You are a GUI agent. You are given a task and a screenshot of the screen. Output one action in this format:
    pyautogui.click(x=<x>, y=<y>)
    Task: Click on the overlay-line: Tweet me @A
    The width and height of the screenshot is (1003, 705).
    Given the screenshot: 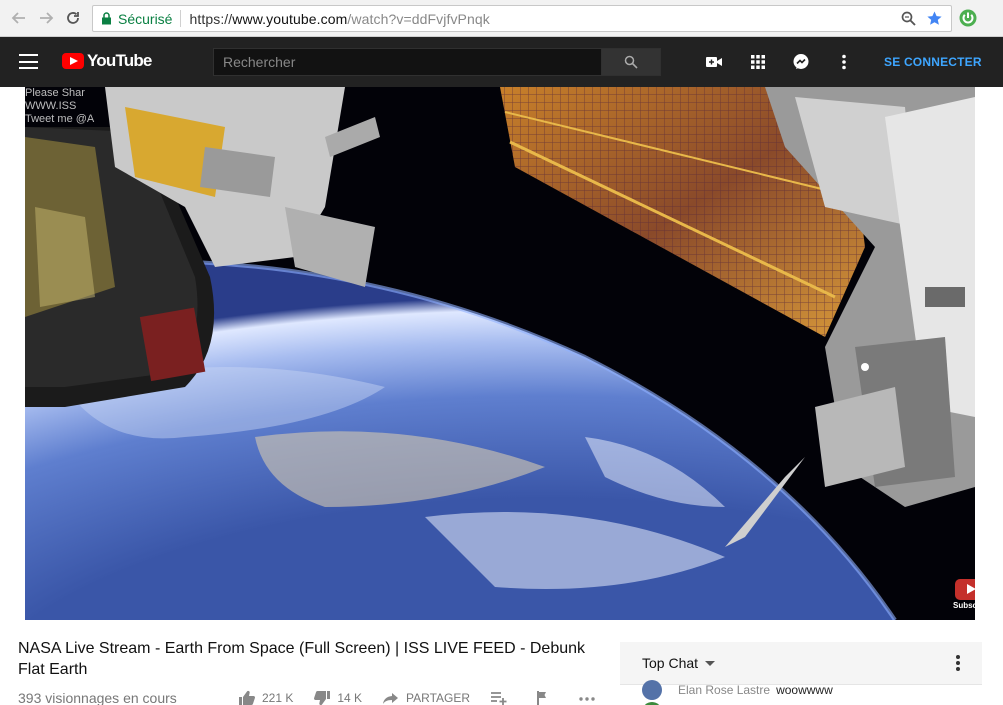 What is the action you would take?
    pyautogui.click(x=60, y=119)
    